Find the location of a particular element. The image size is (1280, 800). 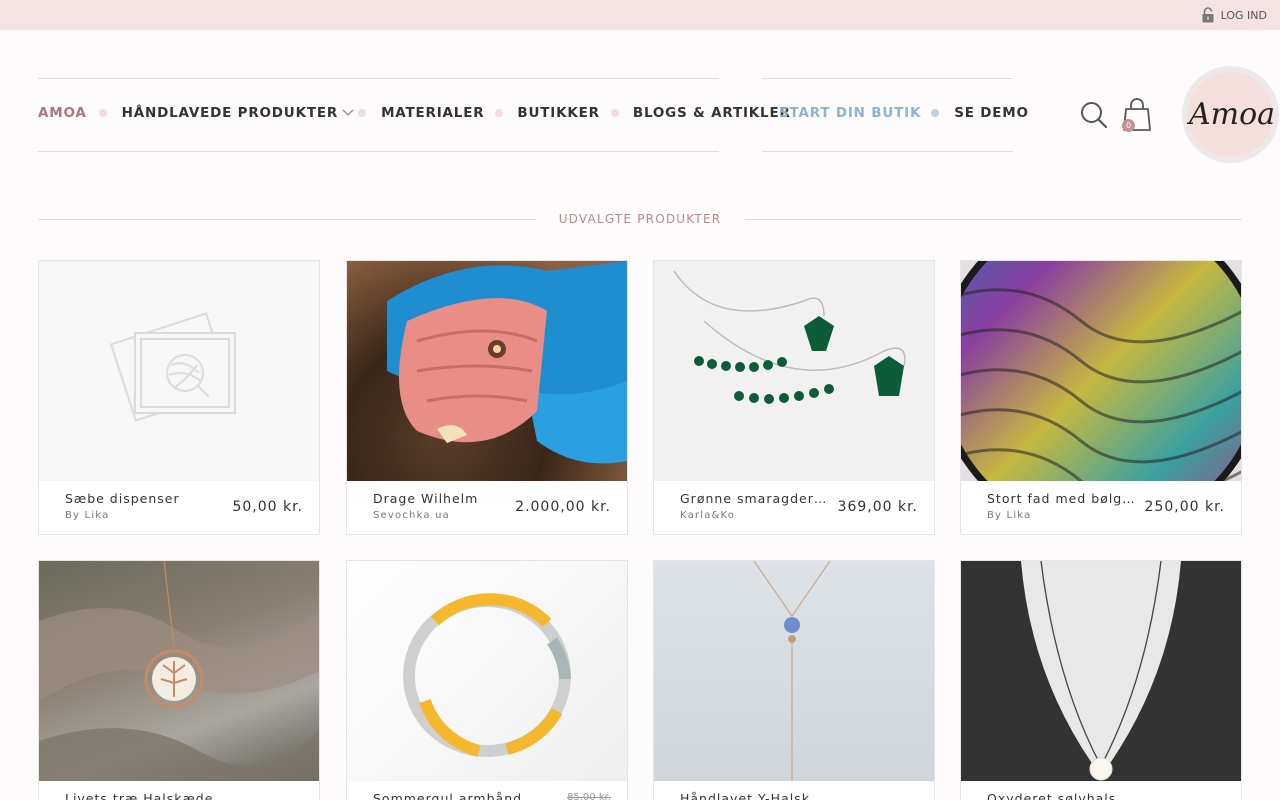

tree-of-life-necklace-image is located at coordinates (179, 671).